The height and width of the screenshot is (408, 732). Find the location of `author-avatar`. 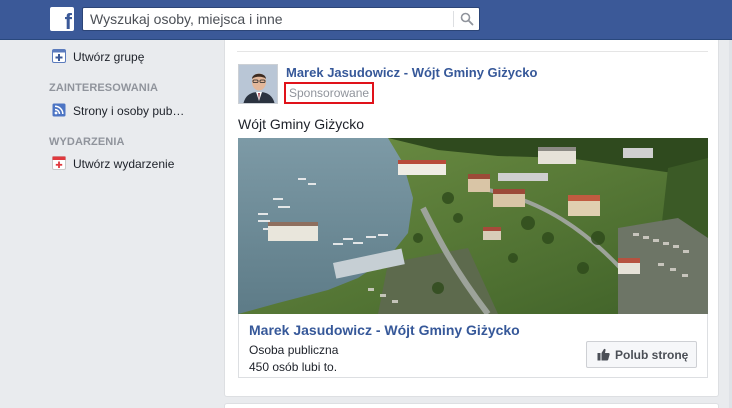

author-avatar is located at coordinates (258, 84).